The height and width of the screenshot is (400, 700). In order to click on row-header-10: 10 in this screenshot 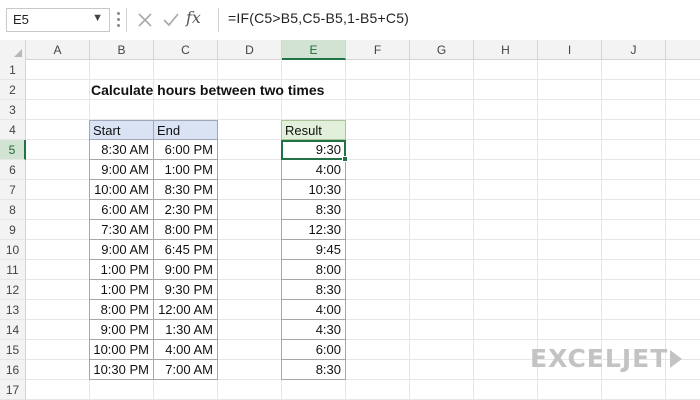, I will do `click(13, 250)`.